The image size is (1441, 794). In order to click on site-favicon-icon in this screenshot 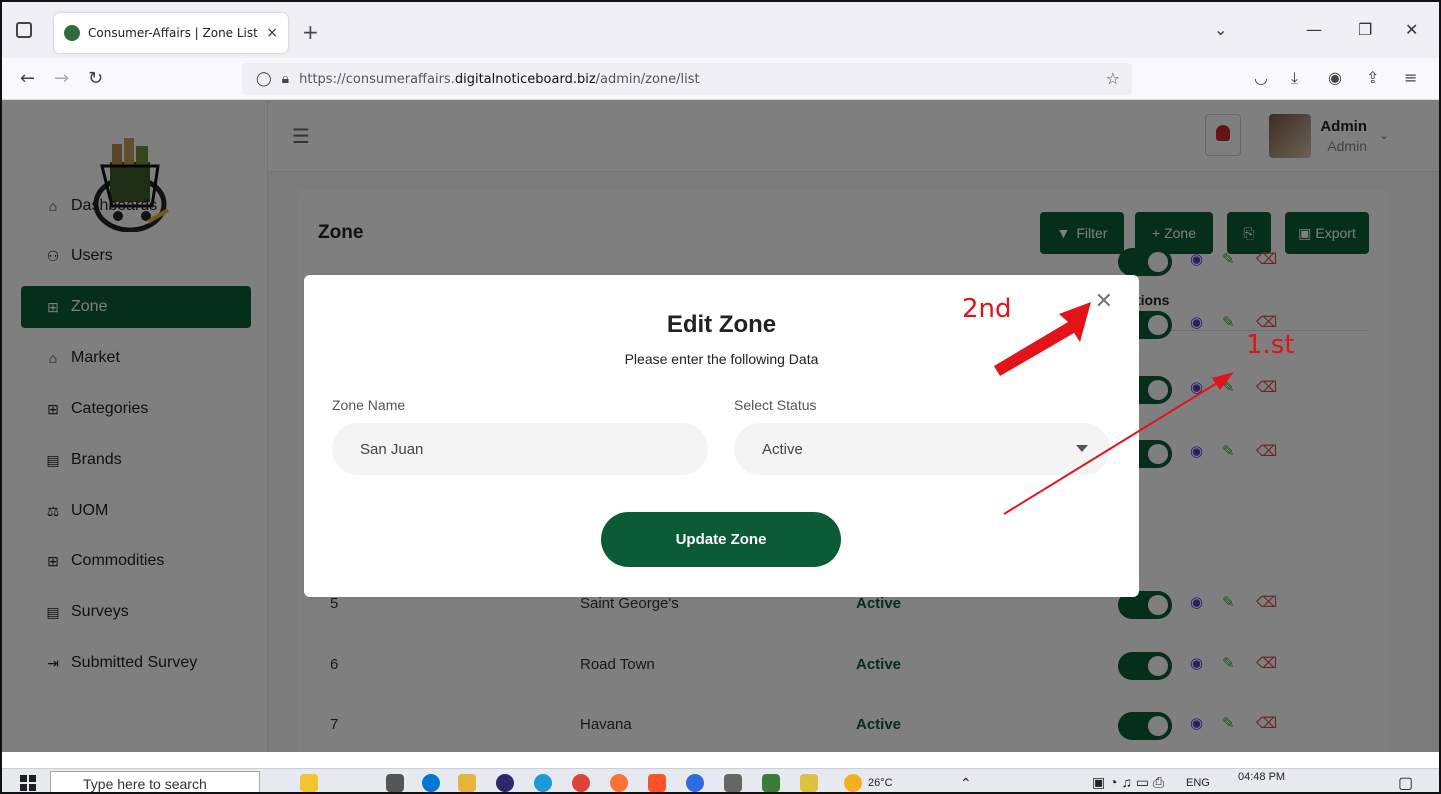, I will do `click(72, 33)`.